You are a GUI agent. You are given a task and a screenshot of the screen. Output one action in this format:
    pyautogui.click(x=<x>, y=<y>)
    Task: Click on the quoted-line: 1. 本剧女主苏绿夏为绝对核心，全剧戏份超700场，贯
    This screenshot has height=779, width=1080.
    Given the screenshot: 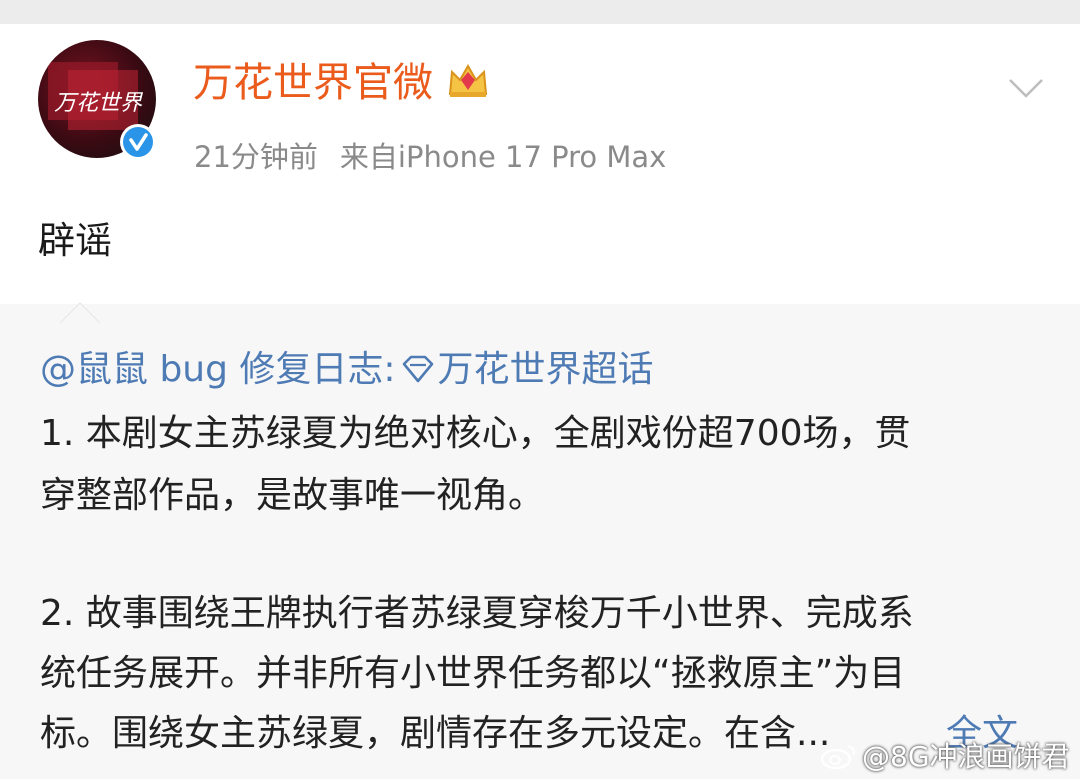 What is the action you would take?
    pyautogui.click(x=475, y=433)
    